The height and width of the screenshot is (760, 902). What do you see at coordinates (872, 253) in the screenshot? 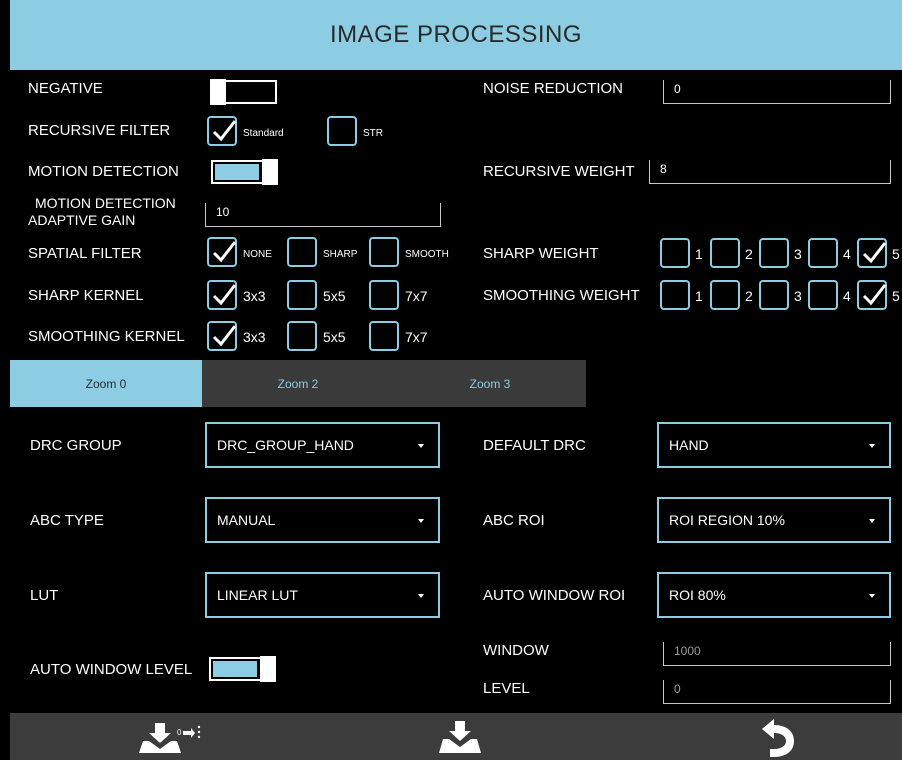
I see `sharp-weight-5-checkbox` at bounding box center [872, 253].